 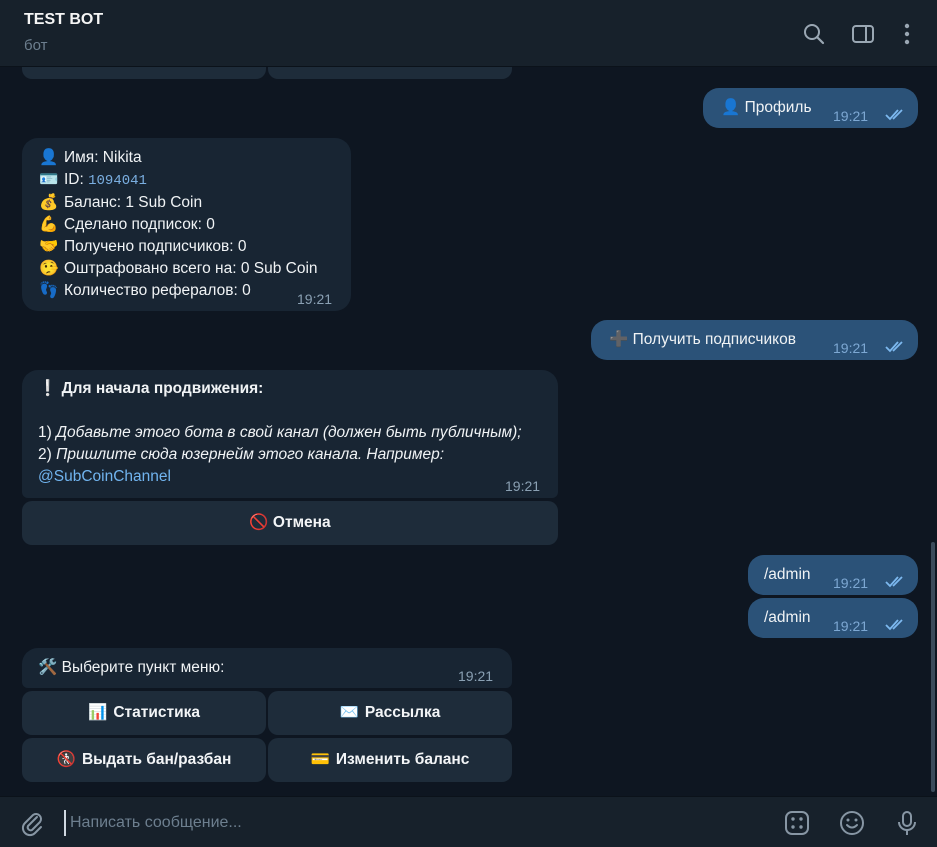 What do you see at coordinates (36, 45) in the screenshot?
I see `chat-subtitle: бот` at bounding box center [36, 45].